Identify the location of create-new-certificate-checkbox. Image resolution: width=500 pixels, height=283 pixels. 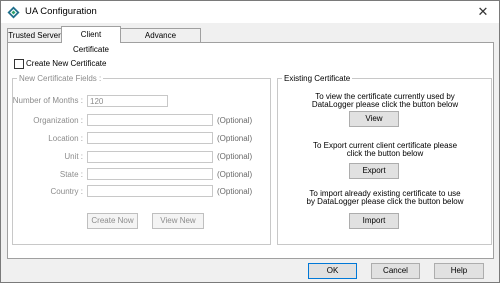
(19, 64).